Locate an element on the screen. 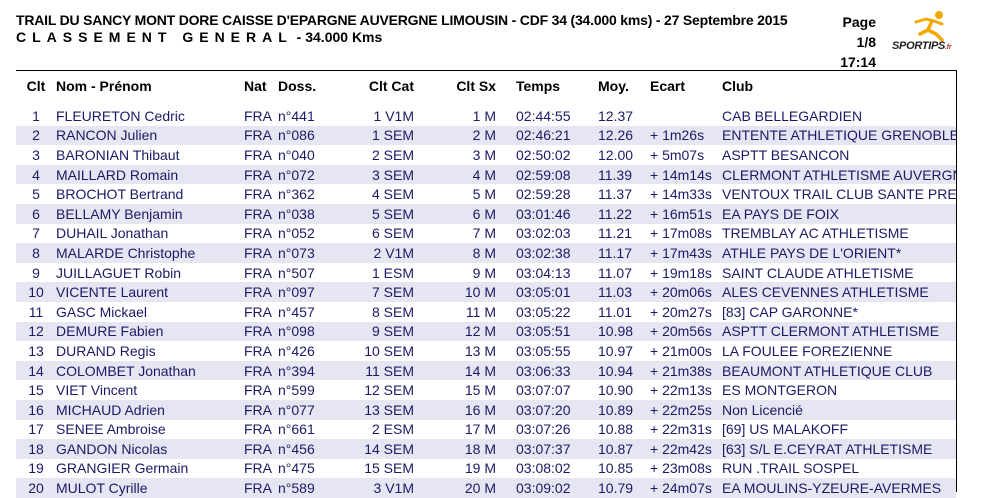  sportips-logo: SPORTIPS.fr is located at coordinates (925, 34).